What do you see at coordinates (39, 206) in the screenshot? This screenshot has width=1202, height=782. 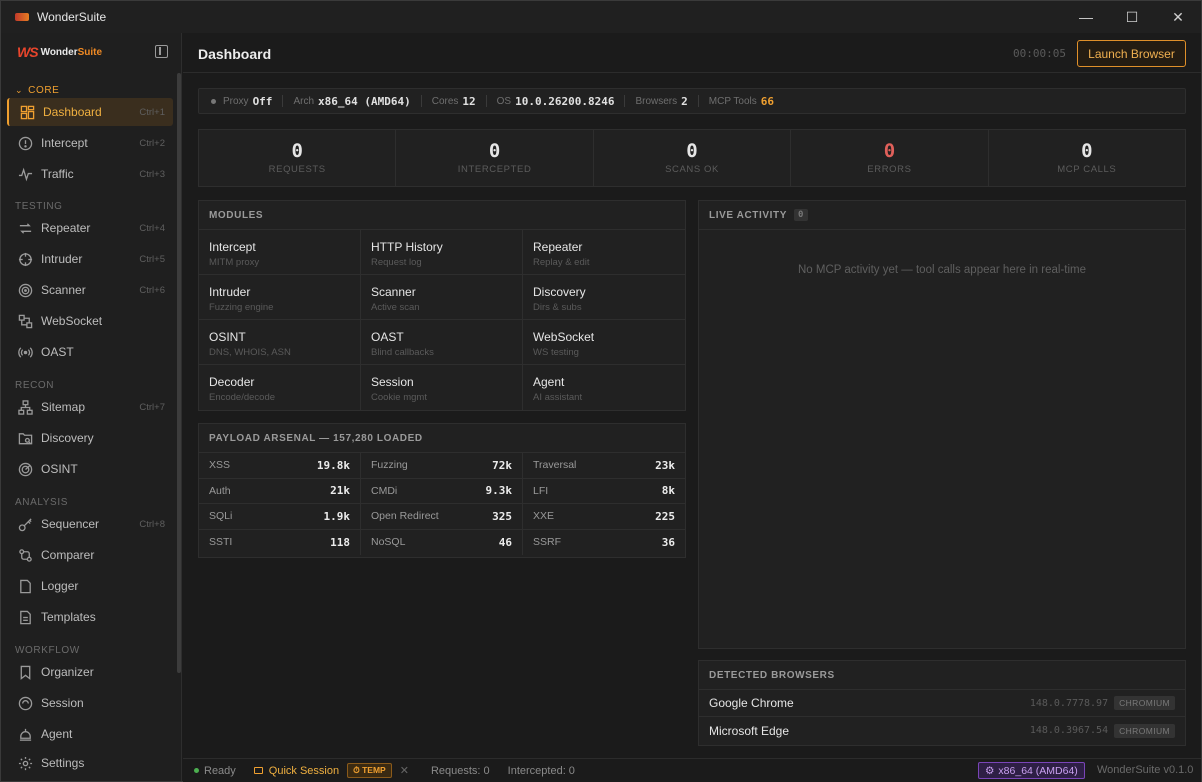 I see `section-testing: TESTING` at bounding box center [39, 206].